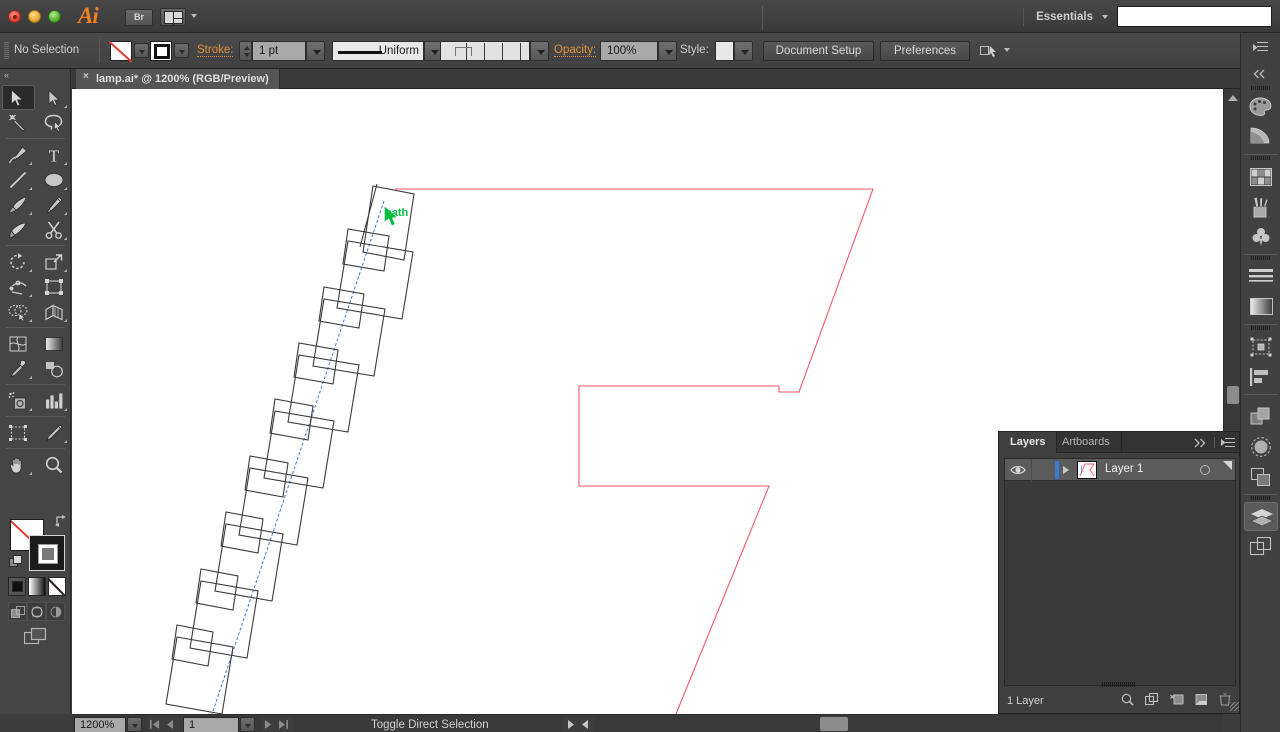 The width and height of the screenshot is (1280, 732). What do you see at coordinates (1261, 306) in the screenshot?
I see `gradient-panel-icon` at bounding box center [1261, 306].